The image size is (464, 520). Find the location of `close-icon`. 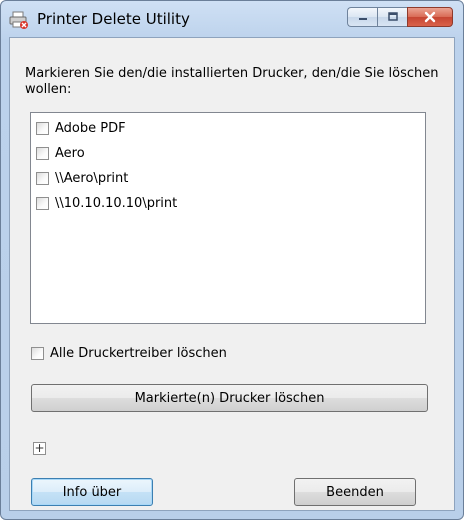

close-icon is located at coordinates (430, 17).